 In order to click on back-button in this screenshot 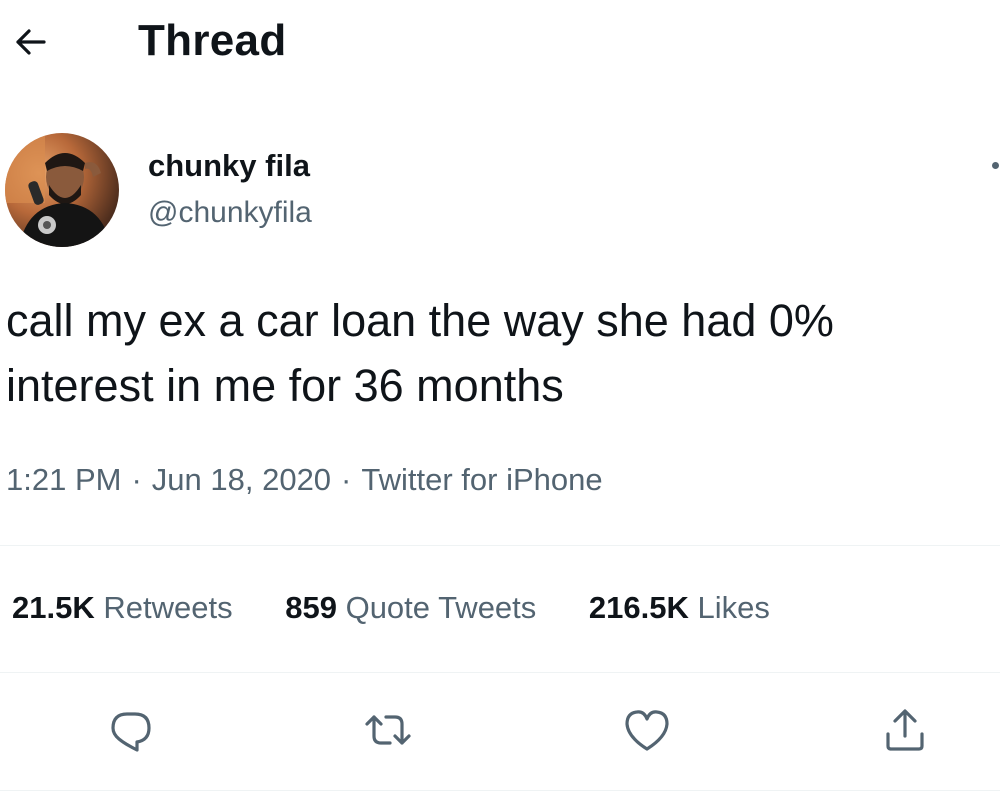, I will do `click(30, 42)`.